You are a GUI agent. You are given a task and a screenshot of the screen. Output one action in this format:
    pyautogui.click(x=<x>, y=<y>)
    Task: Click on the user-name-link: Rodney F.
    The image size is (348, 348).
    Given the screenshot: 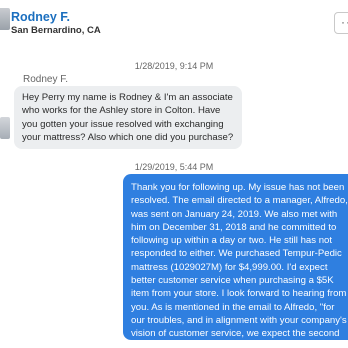 What is the action you would take?
    pyautogui.click(x=40, y=17)
    